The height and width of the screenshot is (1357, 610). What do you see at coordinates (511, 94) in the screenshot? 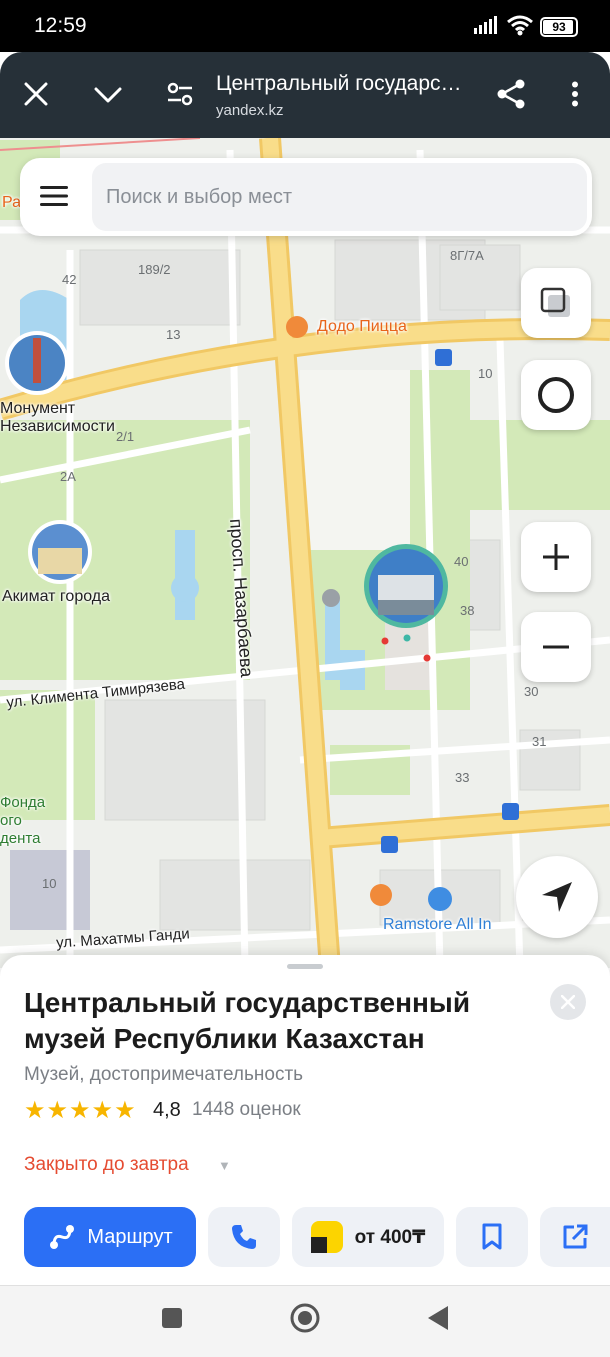
I see `share-icon` at bounding box center [511, 94].